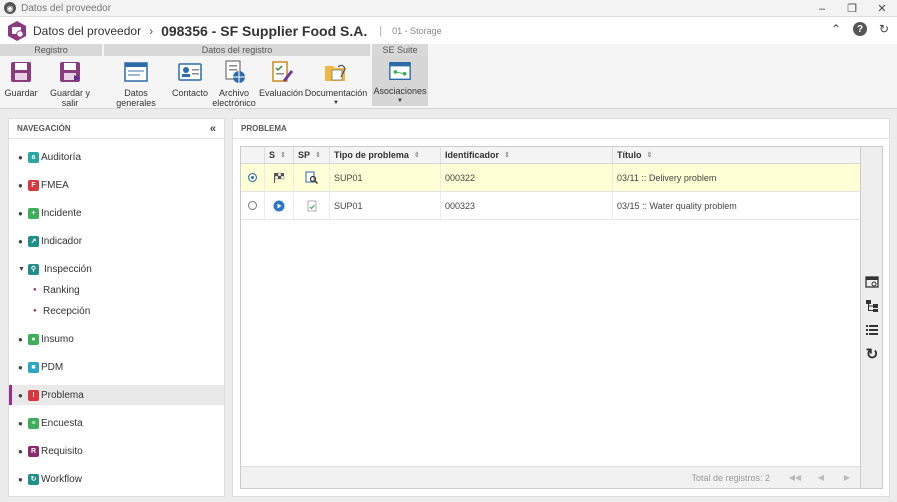 Image resolution: width=897 pixels, height=502 pixels. What do you see at coordinates (33, 451) in the screenshot?
I see `requirement-icon: R` at bounding box center [33, 451].